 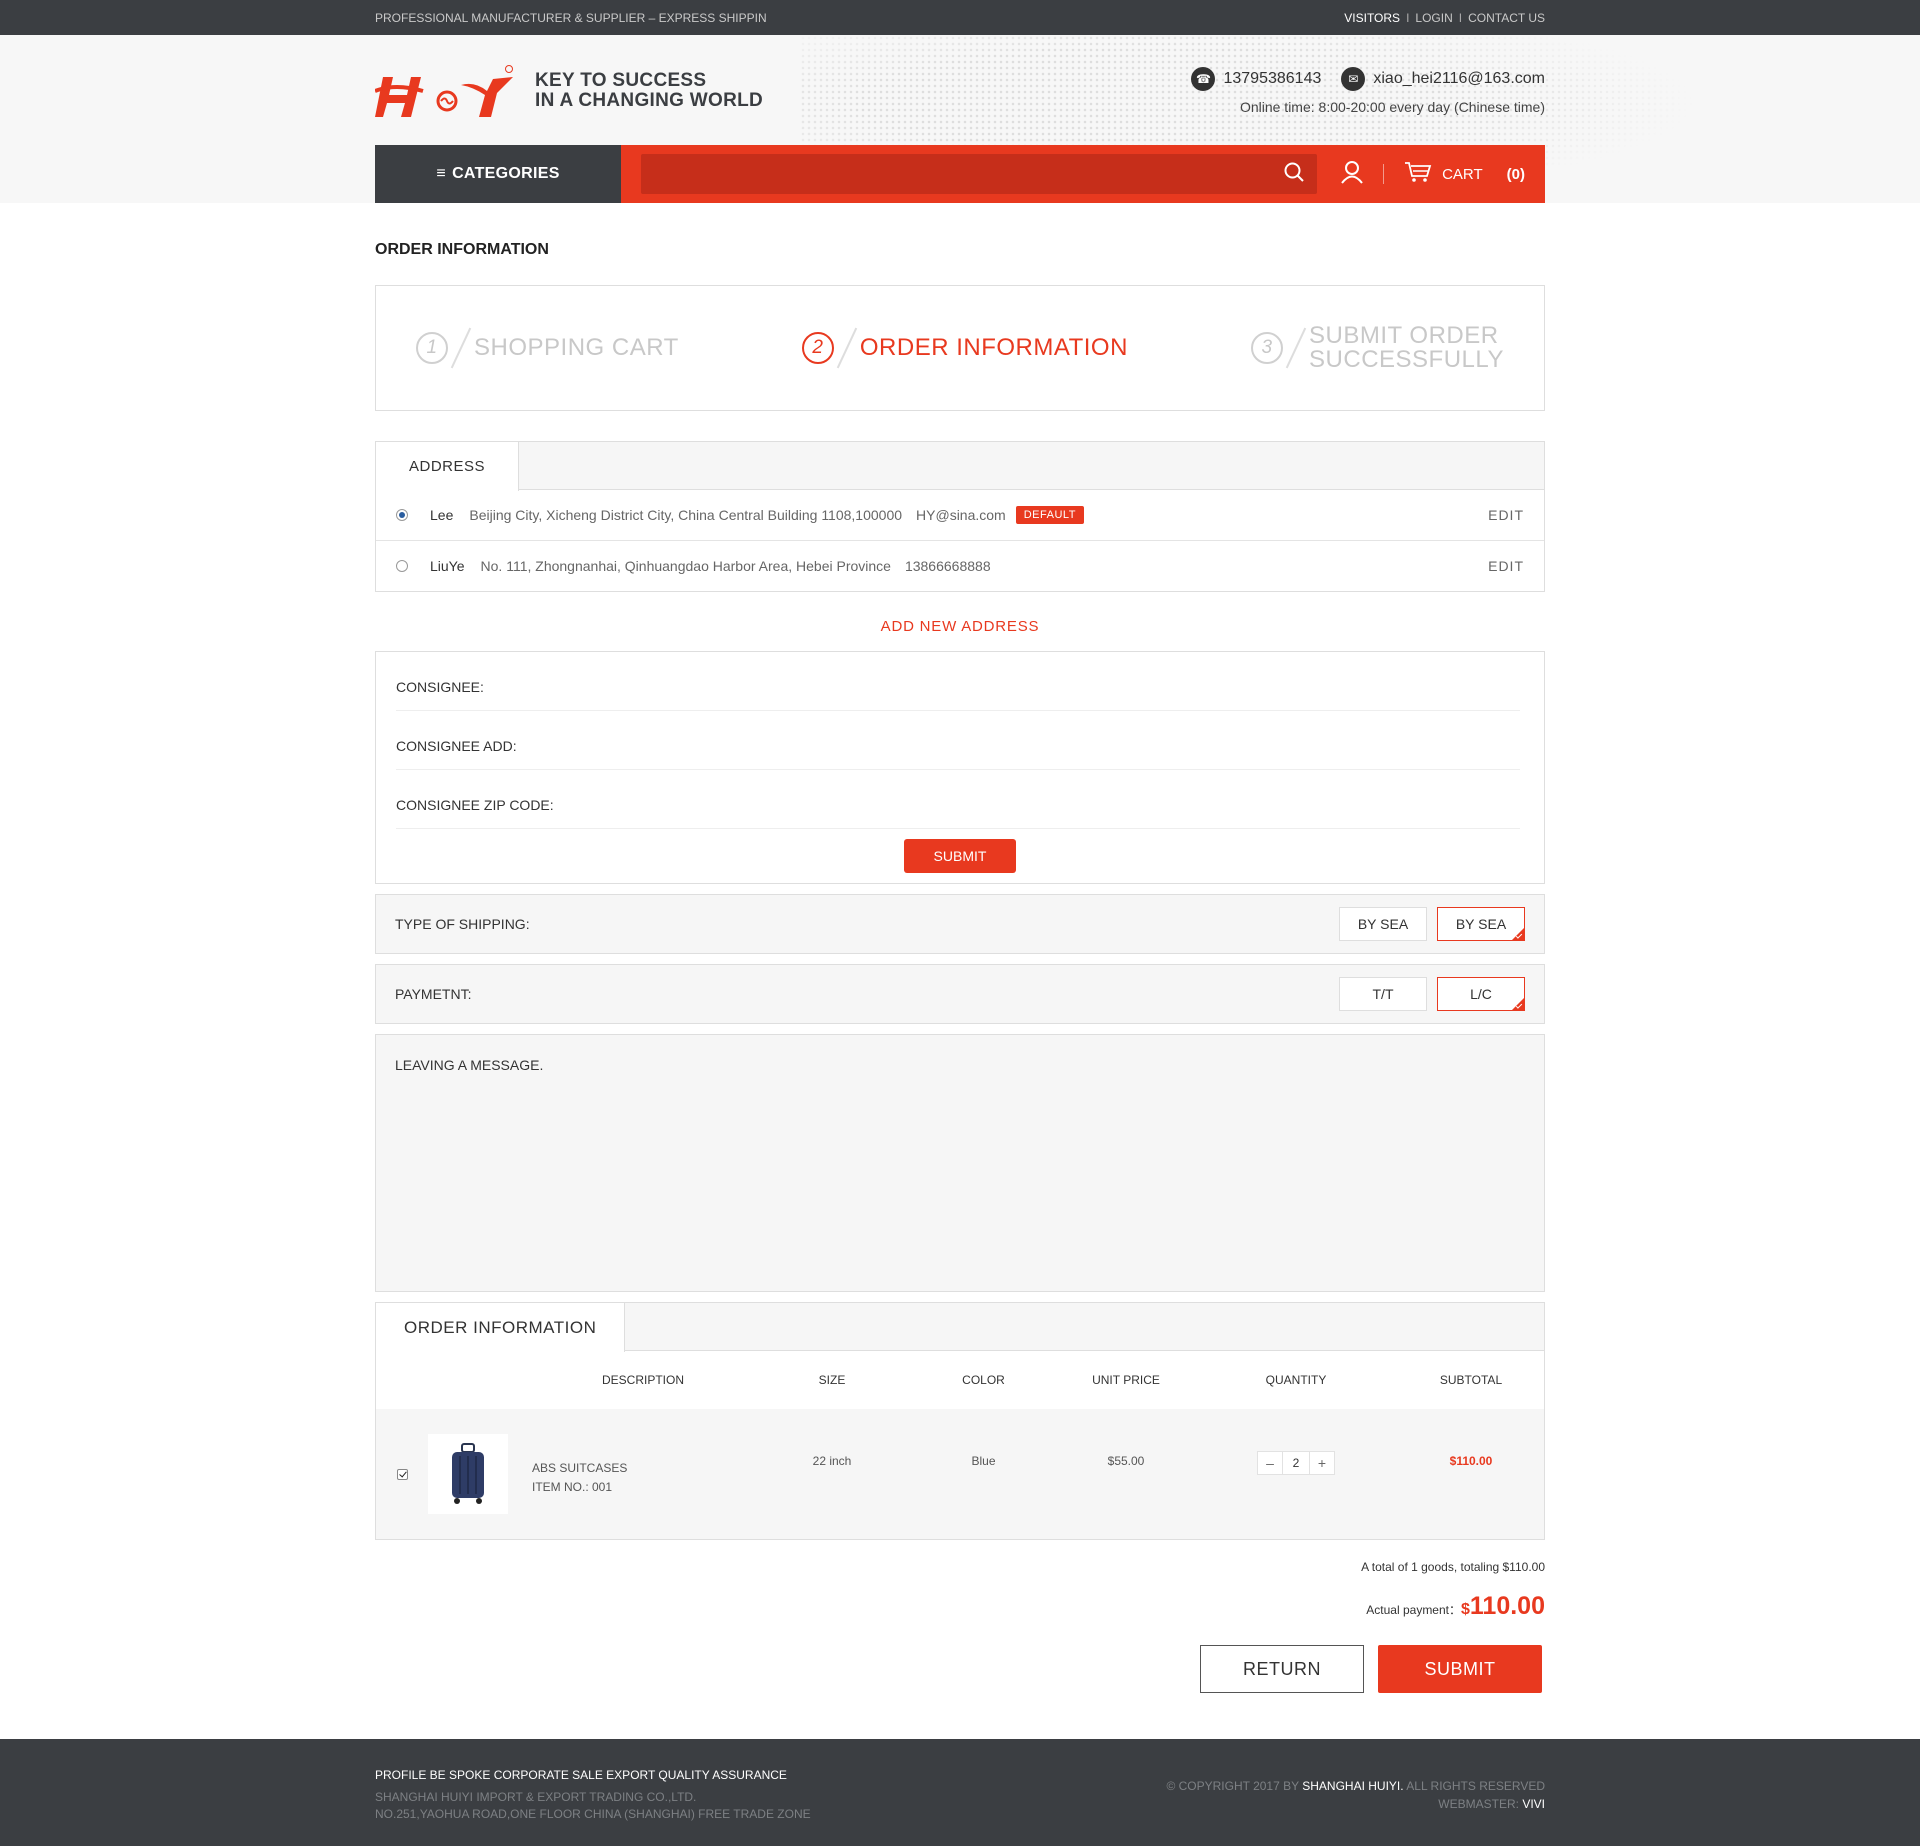 What do you see at coordinates (645, 1468) in the screenshot?
I see `item-name: ABS SUITCASES` at bounding box center [645, 1468].